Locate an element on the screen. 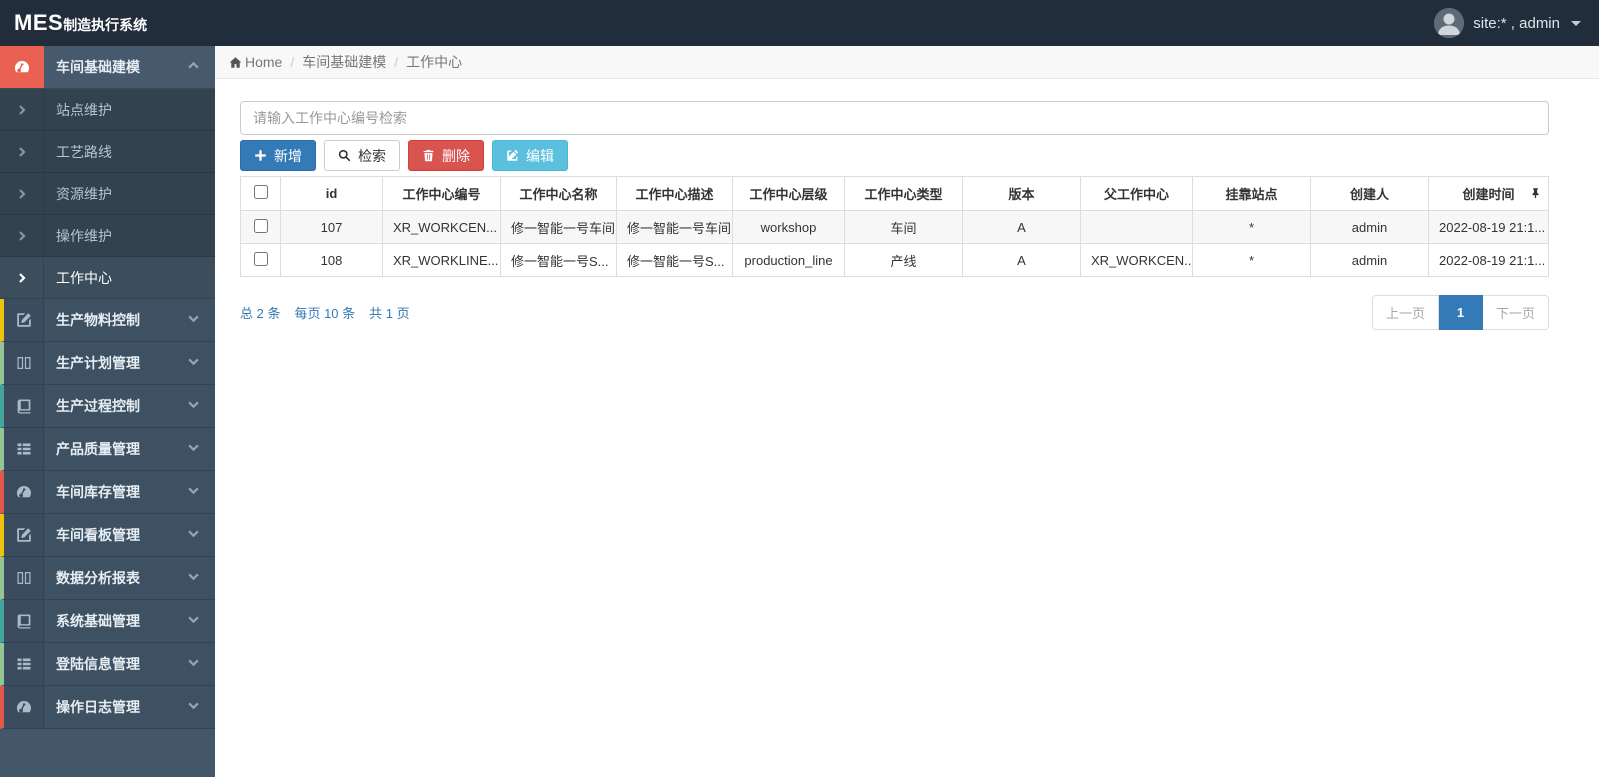  sidebar-item-production-planning: 生产计划管理 is located at coordinates (107, 363).